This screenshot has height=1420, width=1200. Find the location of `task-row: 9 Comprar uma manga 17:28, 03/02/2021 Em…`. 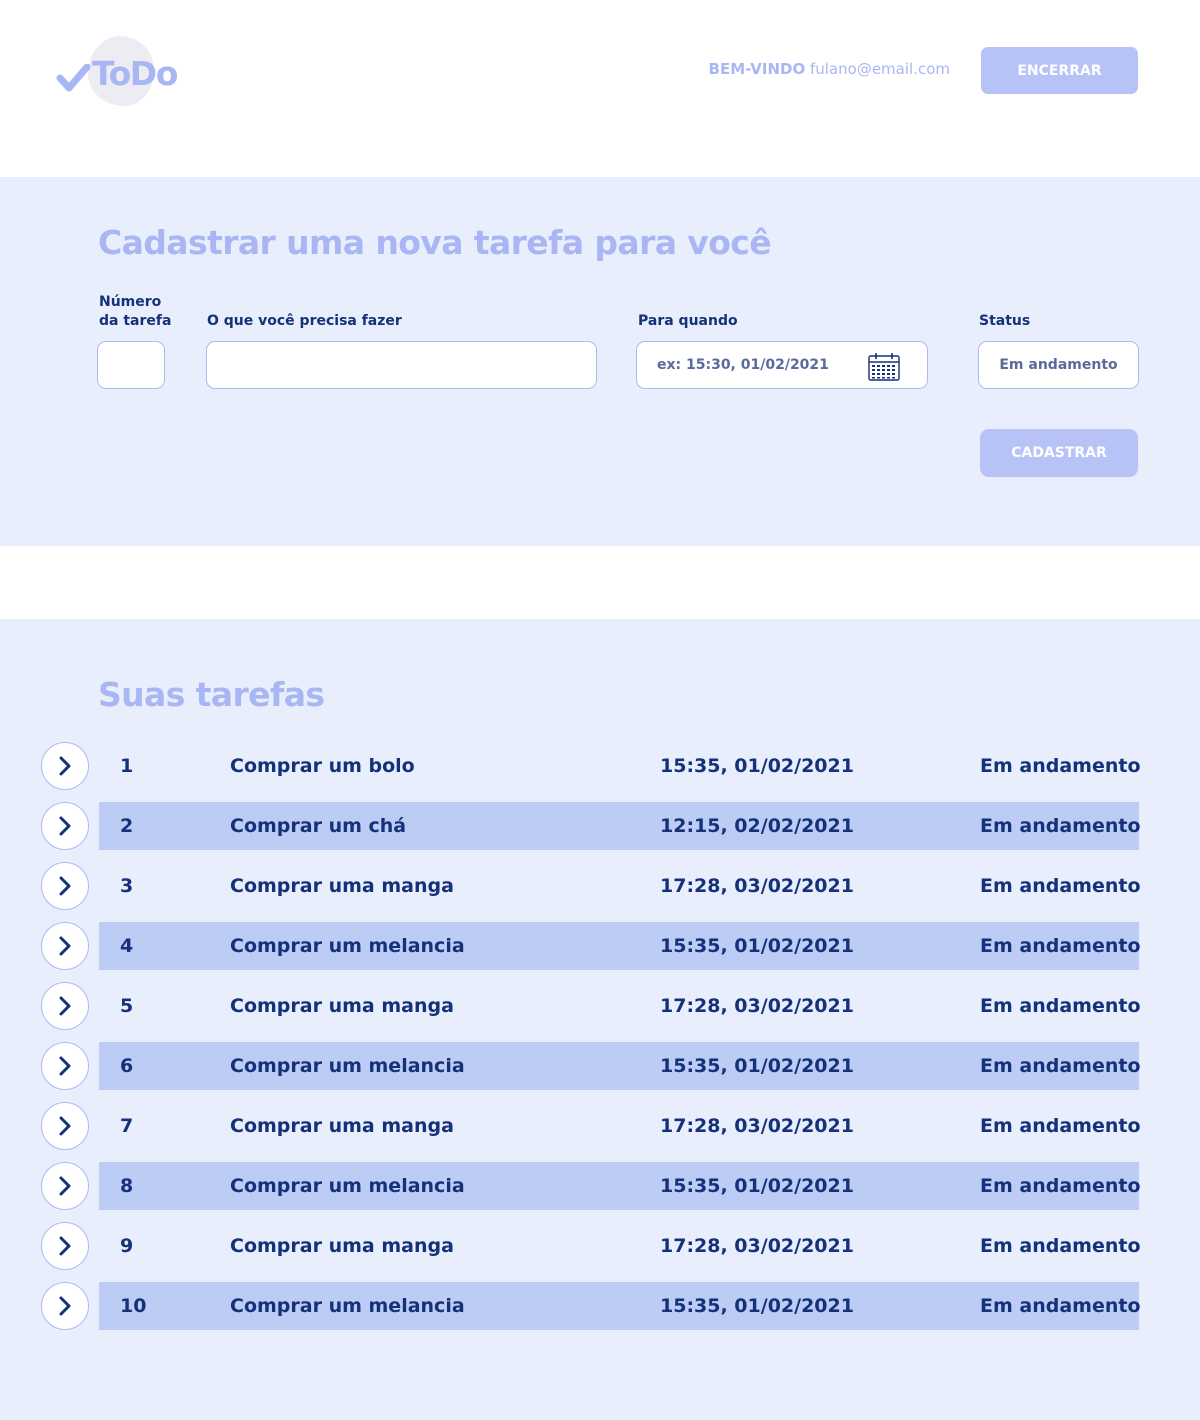

task-row: 9 Comprar uma manga 17:28, 03/02/2021 Em… is located at coordinates (600, 1252).